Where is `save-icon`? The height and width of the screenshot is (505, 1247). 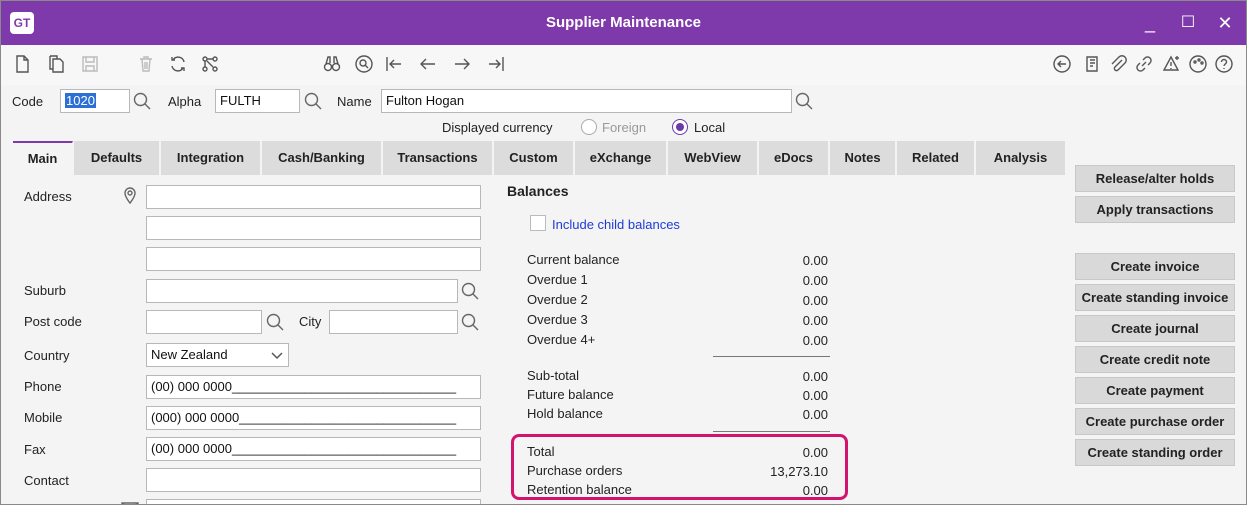 save-icon is located at coordinates (90, 64).